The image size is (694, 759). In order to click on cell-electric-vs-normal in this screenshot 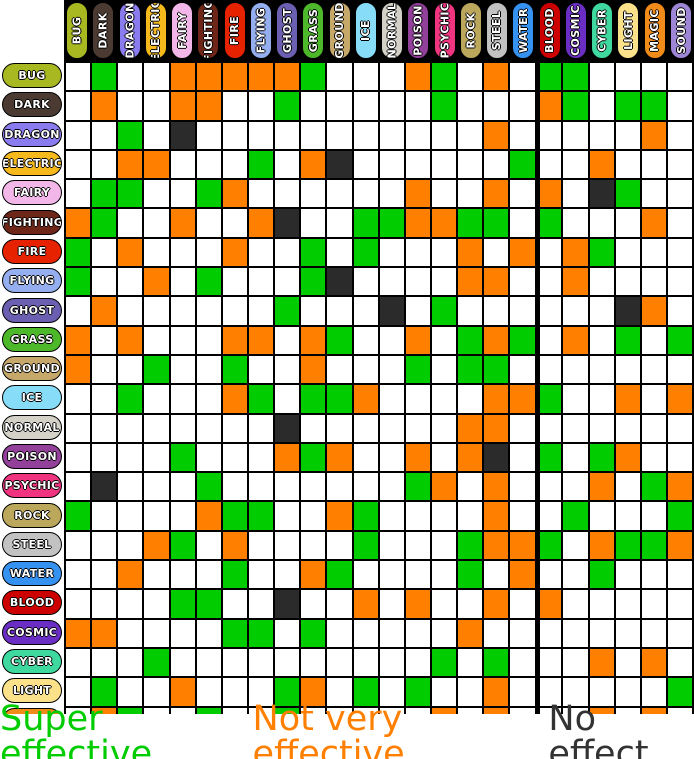, I will do `click(392, 165)`.